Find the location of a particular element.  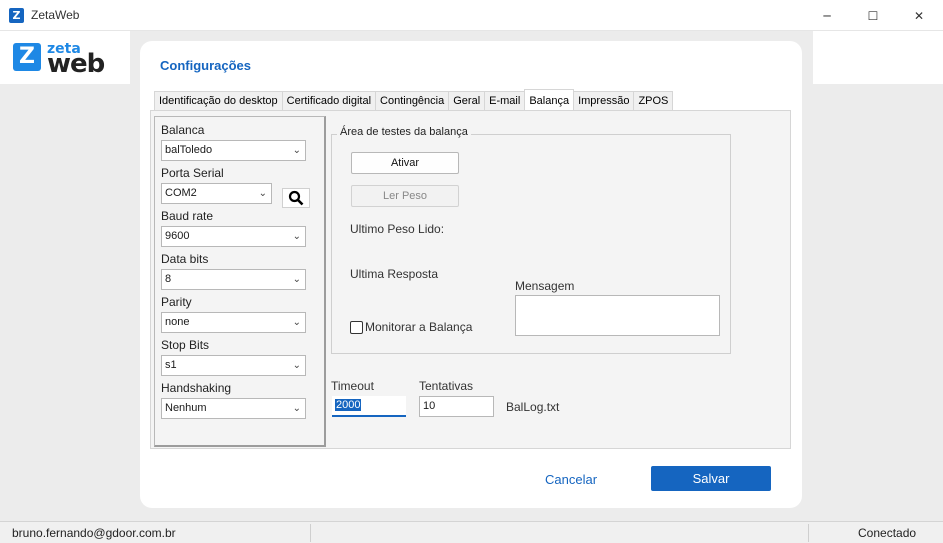

cancel-button: Cancelar is located at coordinates (571, 479).